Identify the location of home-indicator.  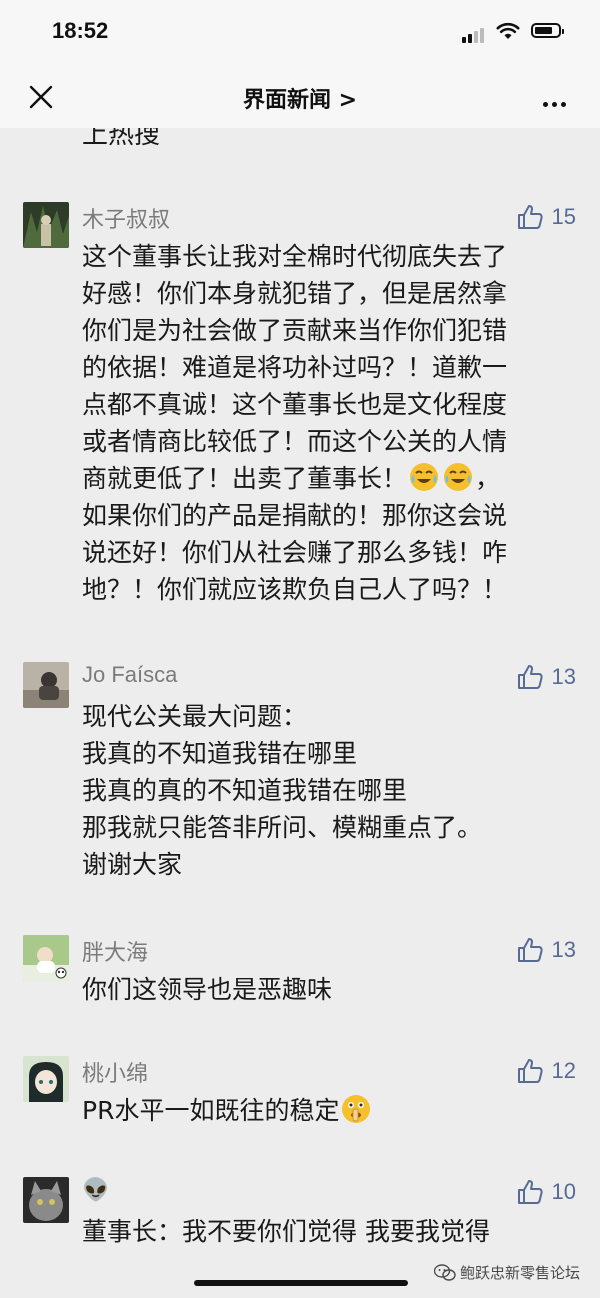
(301, 1283).